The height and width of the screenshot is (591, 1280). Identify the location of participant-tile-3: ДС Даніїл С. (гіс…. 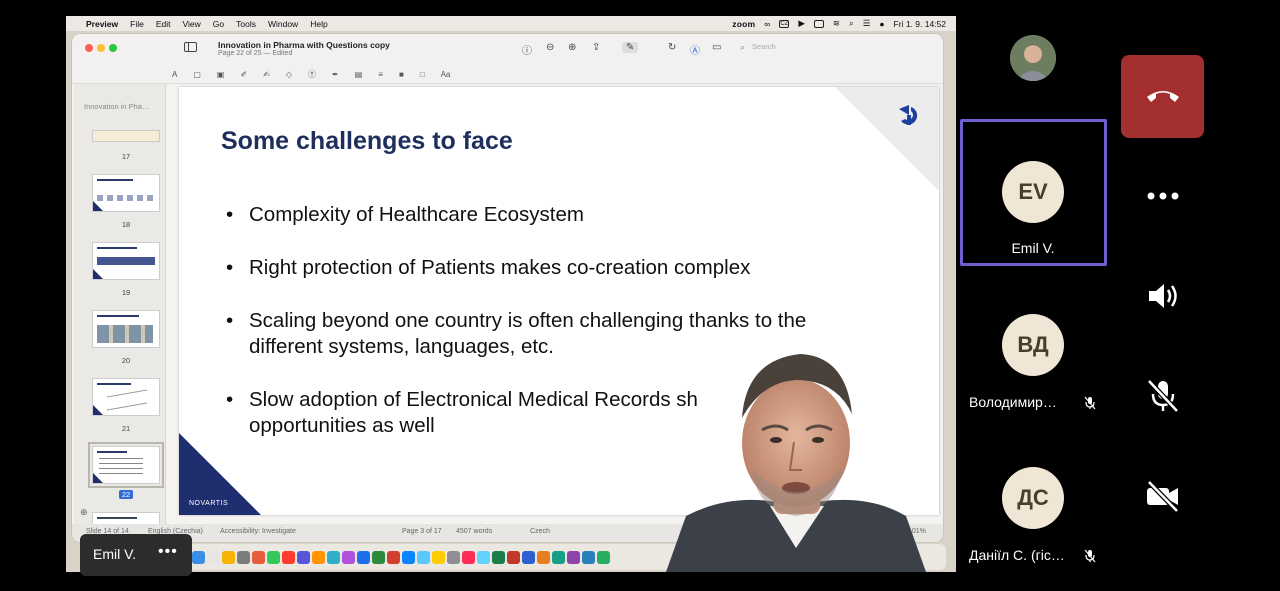
(1033, 499).